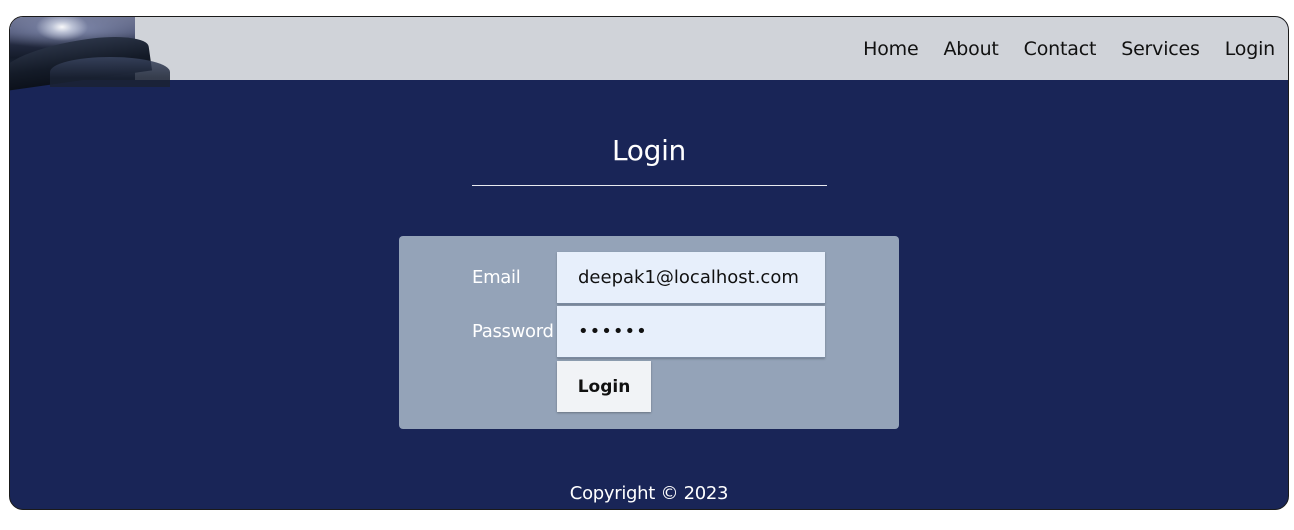  I want to click on nav-links: Home About Contact Services Login, so click(1056, 48).